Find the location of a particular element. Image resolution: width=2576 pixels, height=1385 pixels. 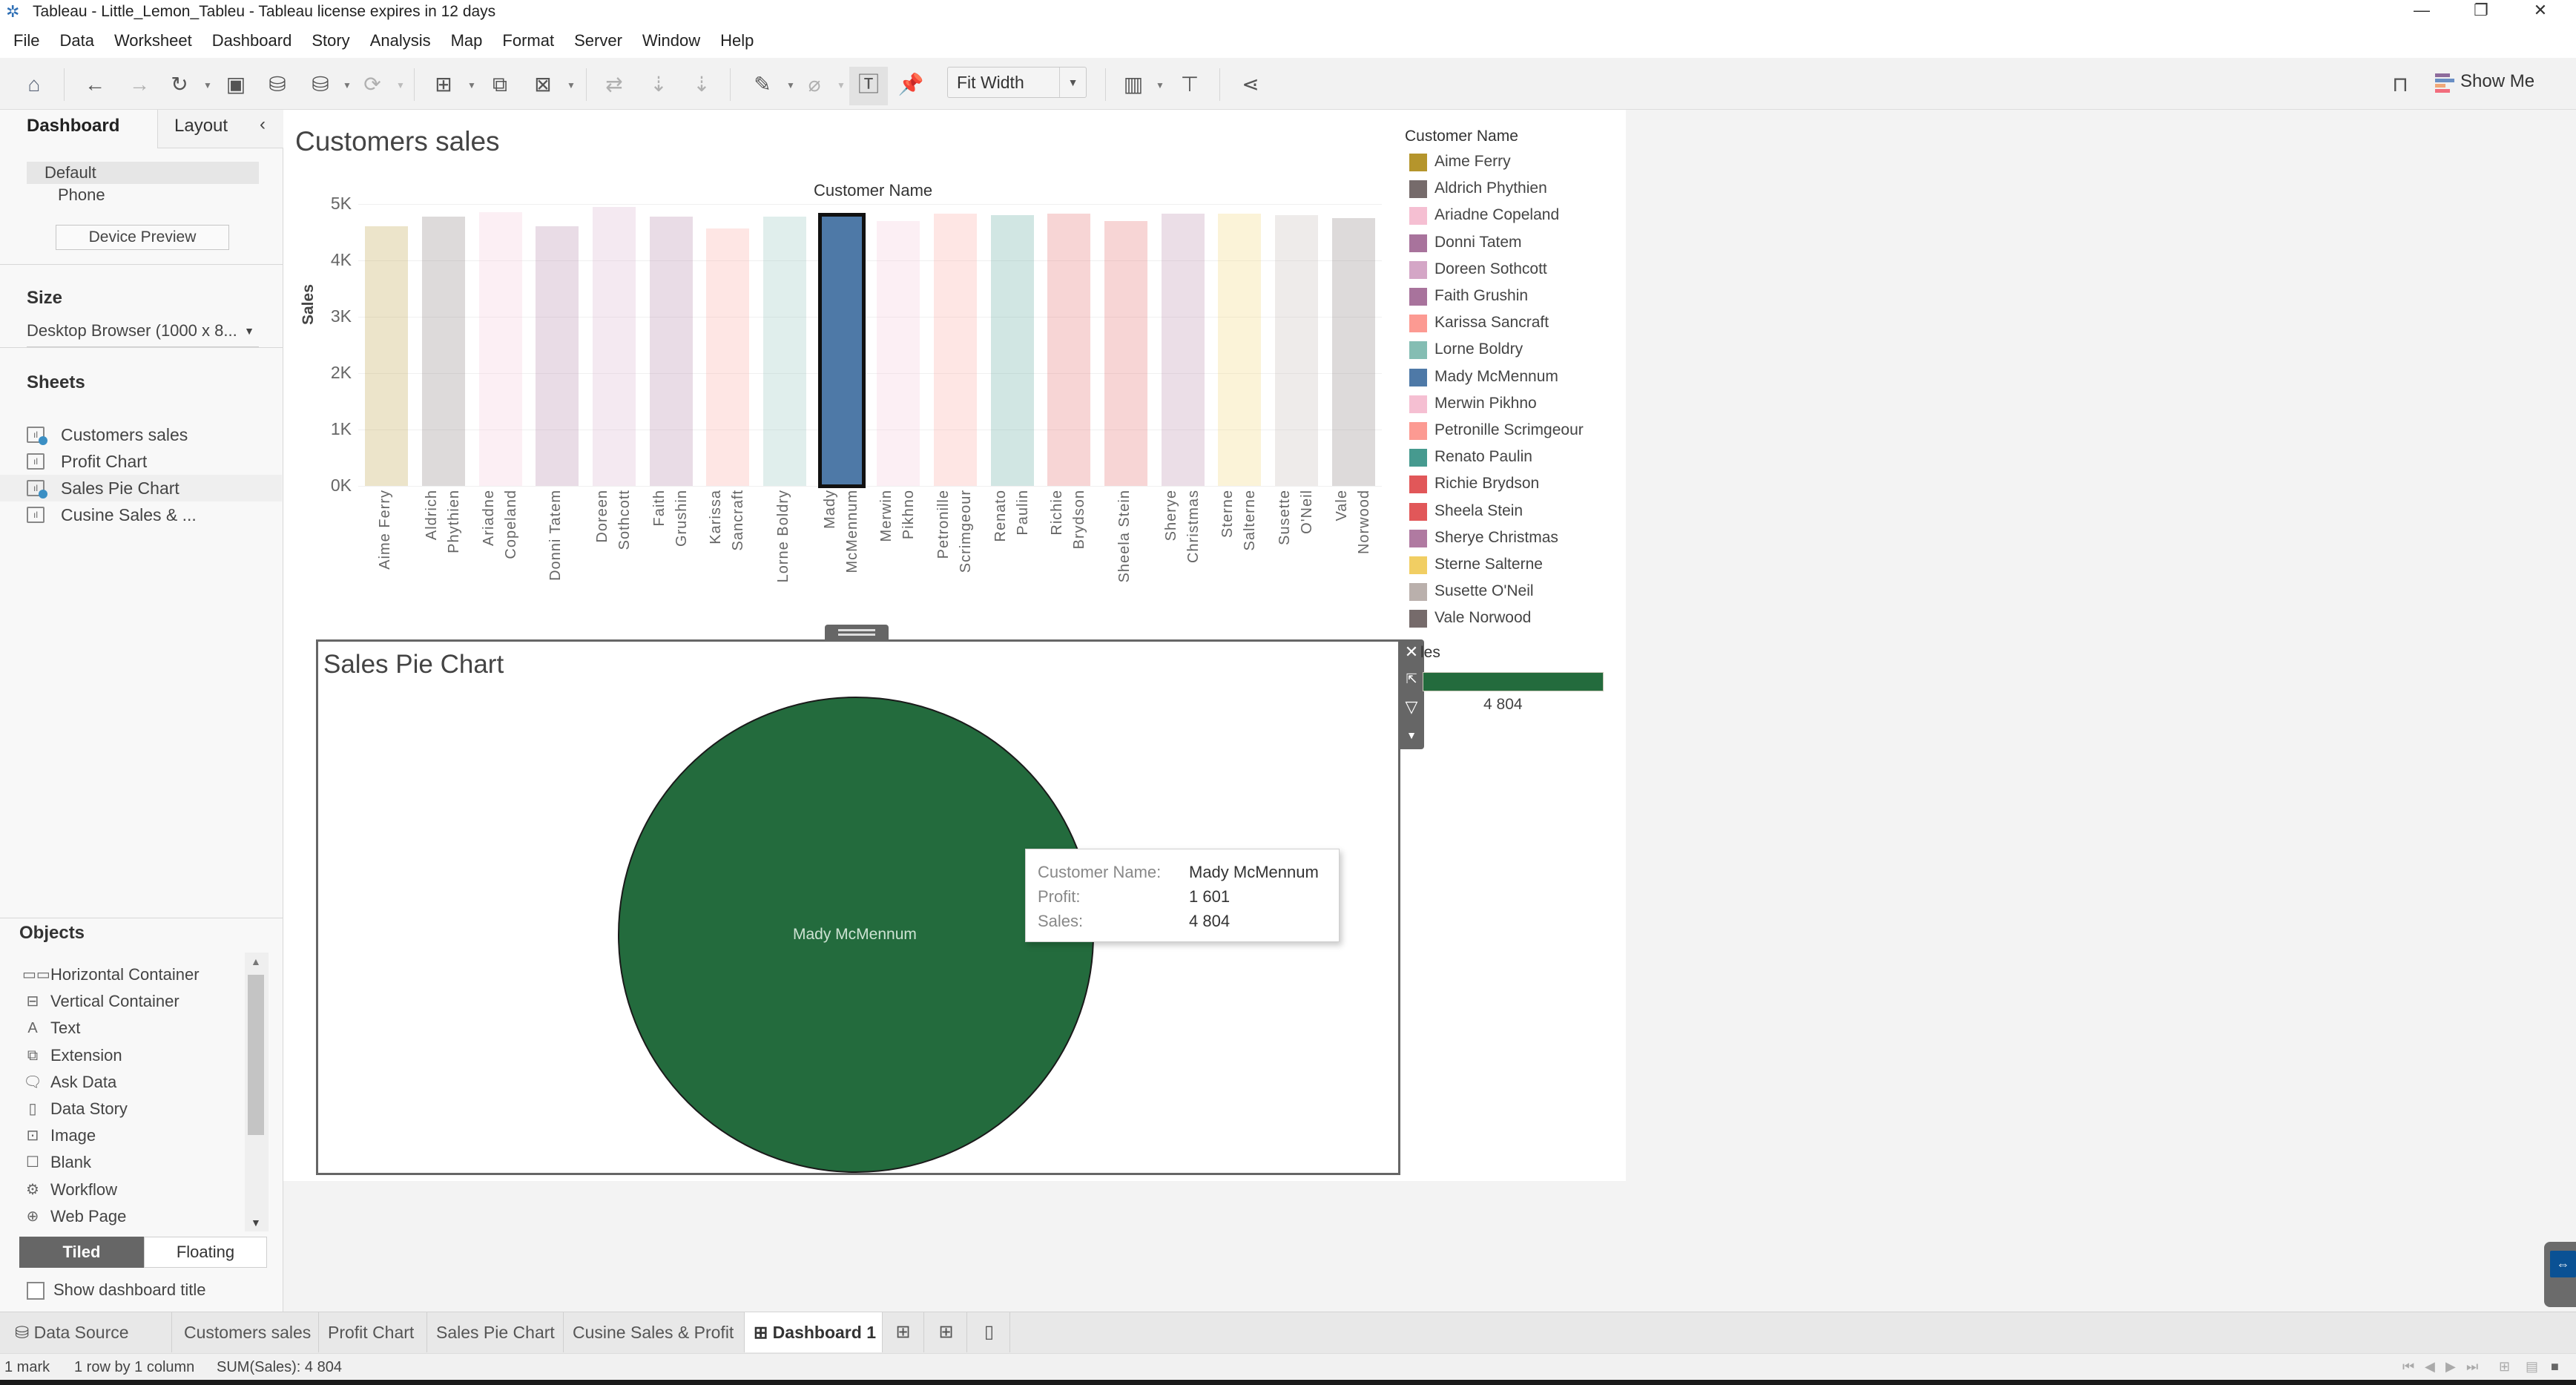

use-as-filter-icon: ▽ is located at coordinates (1412, 707).